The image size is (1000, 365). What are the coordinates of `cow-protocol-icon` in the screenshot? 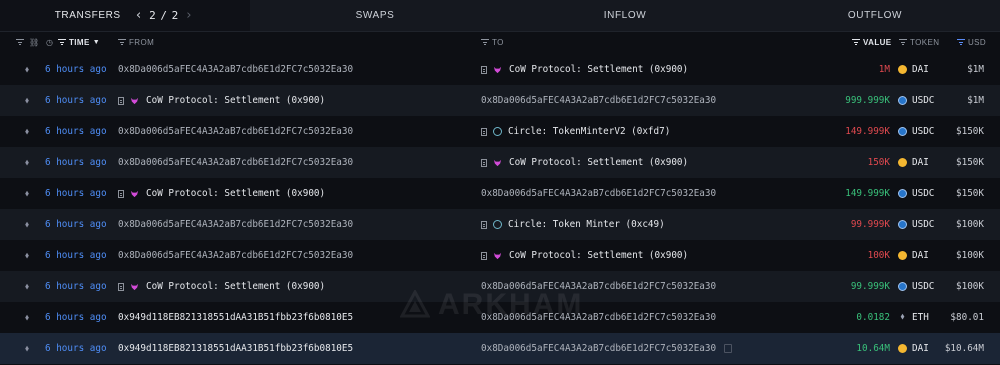 It's located at (497, 69).